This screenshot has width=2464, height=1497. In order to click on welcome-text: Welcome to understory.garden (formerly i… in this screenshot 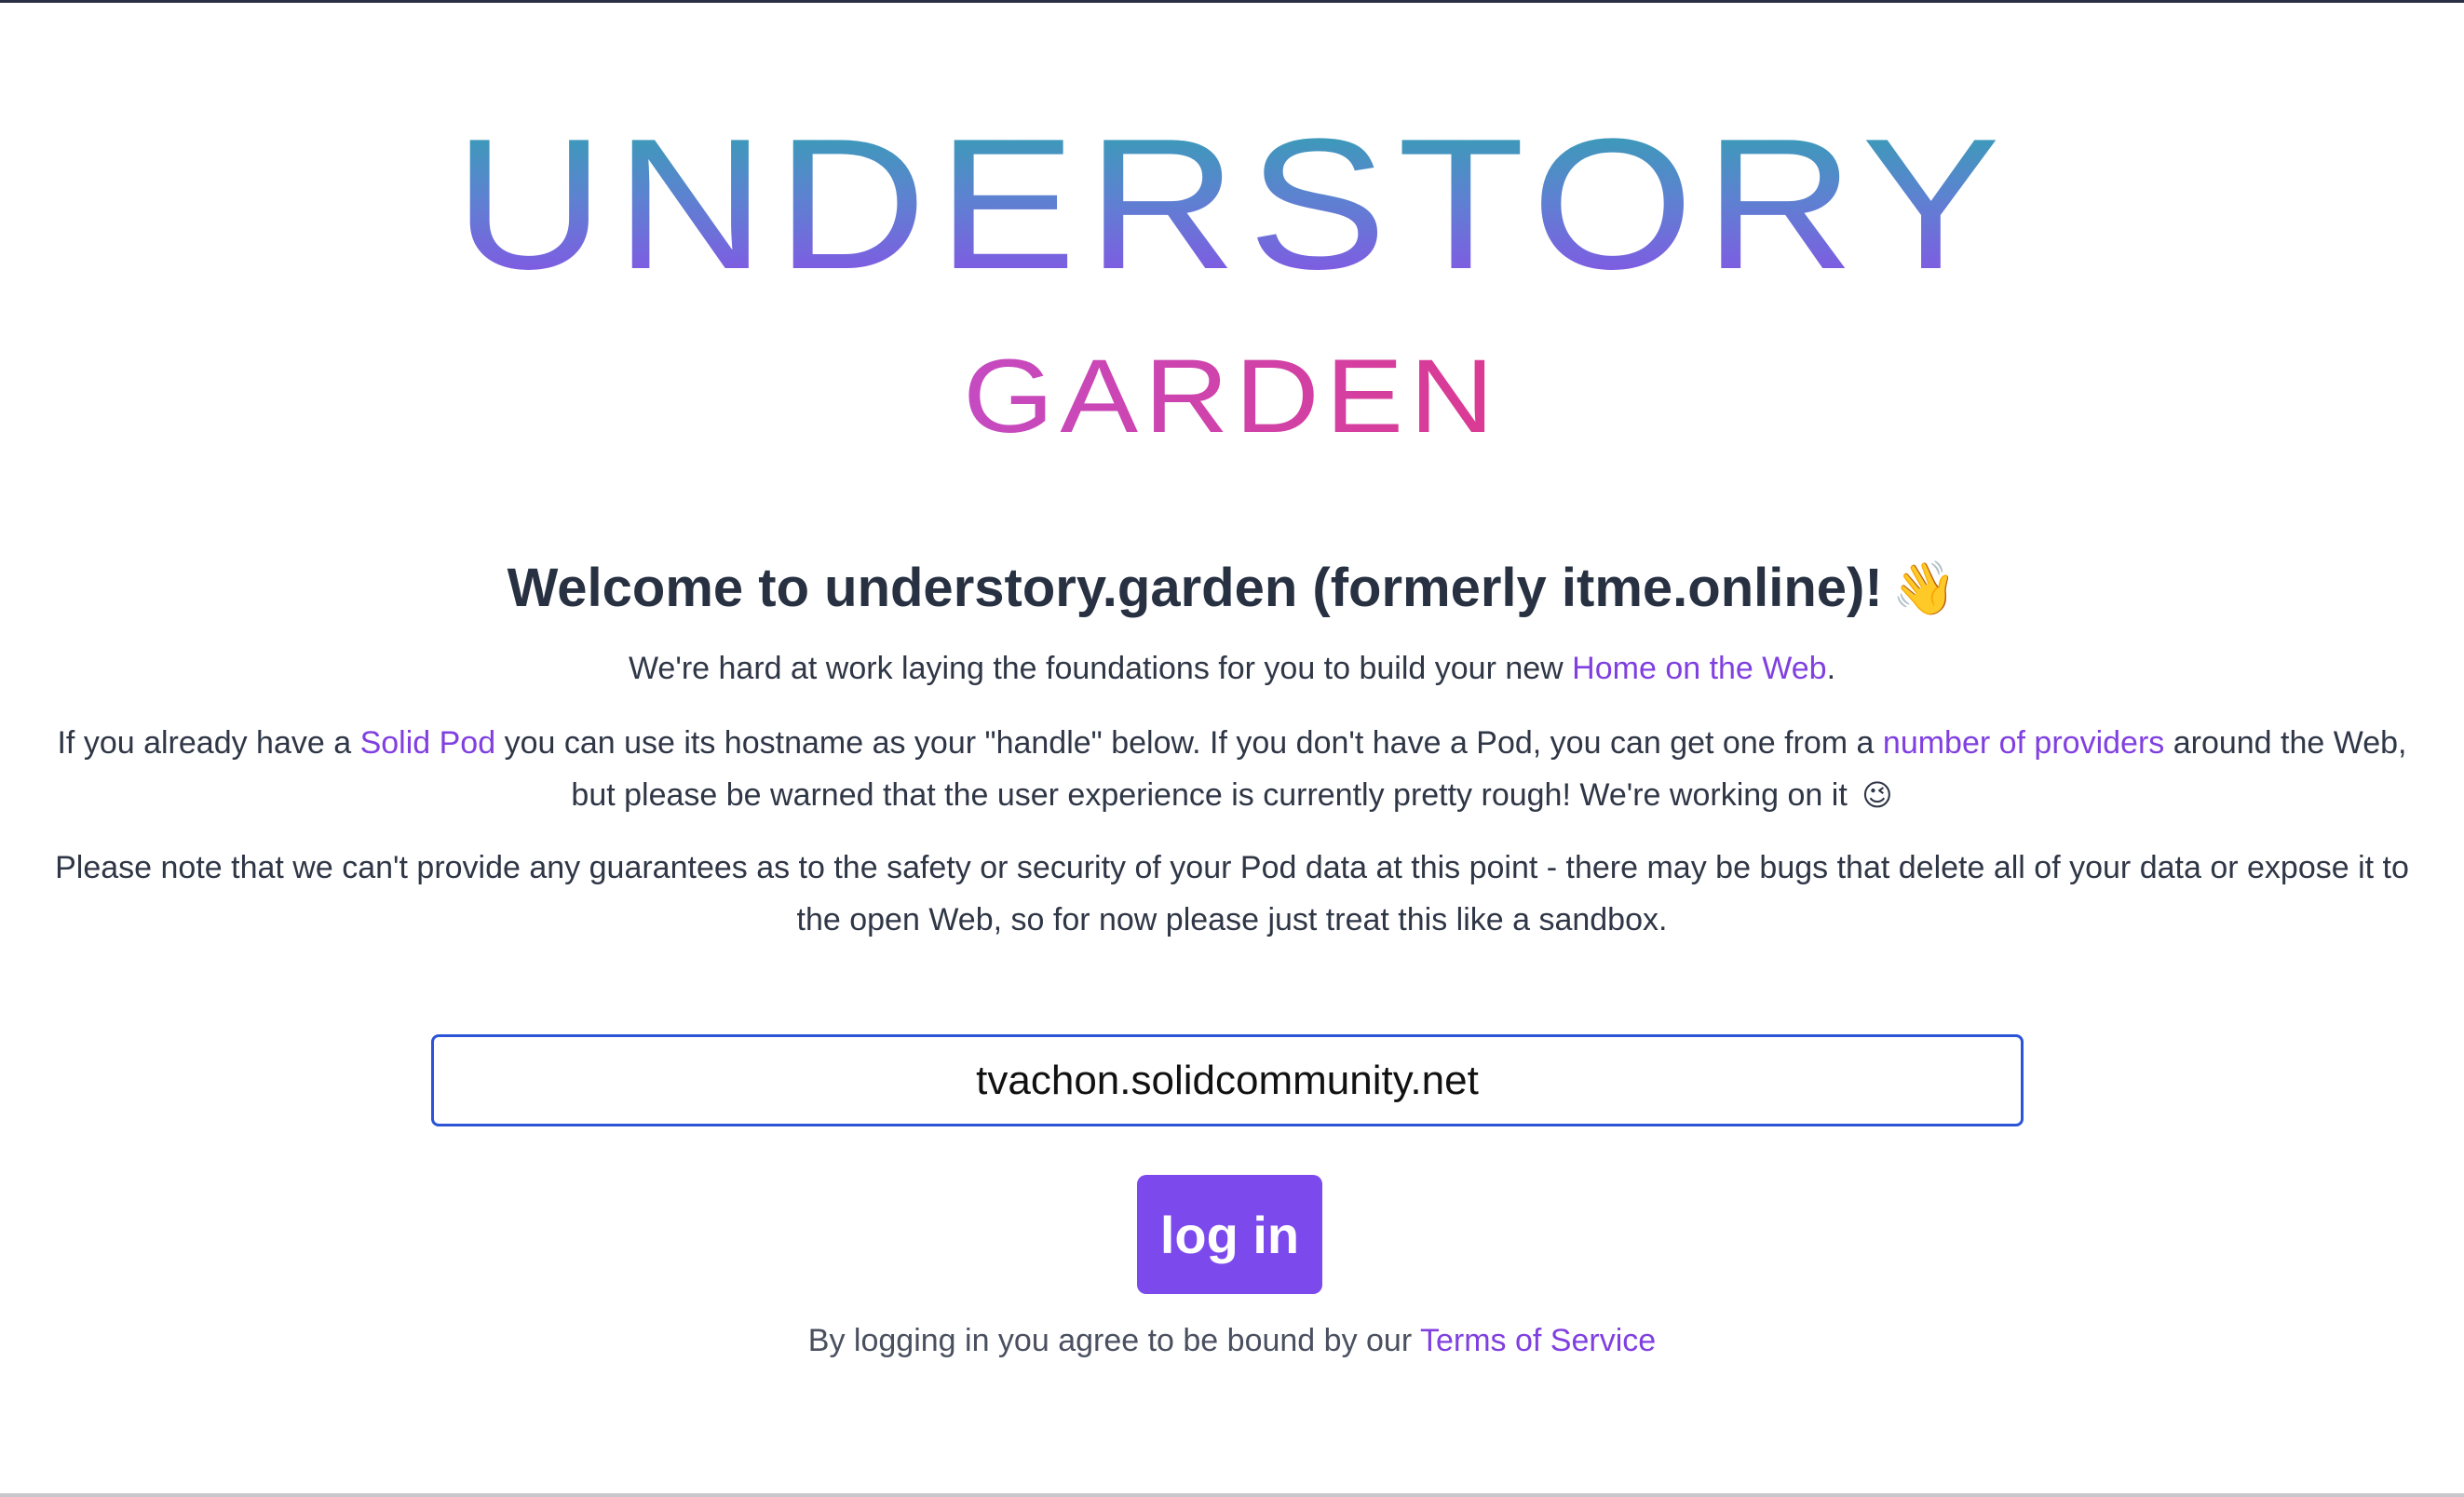, I will do `click(1195, 588)`.